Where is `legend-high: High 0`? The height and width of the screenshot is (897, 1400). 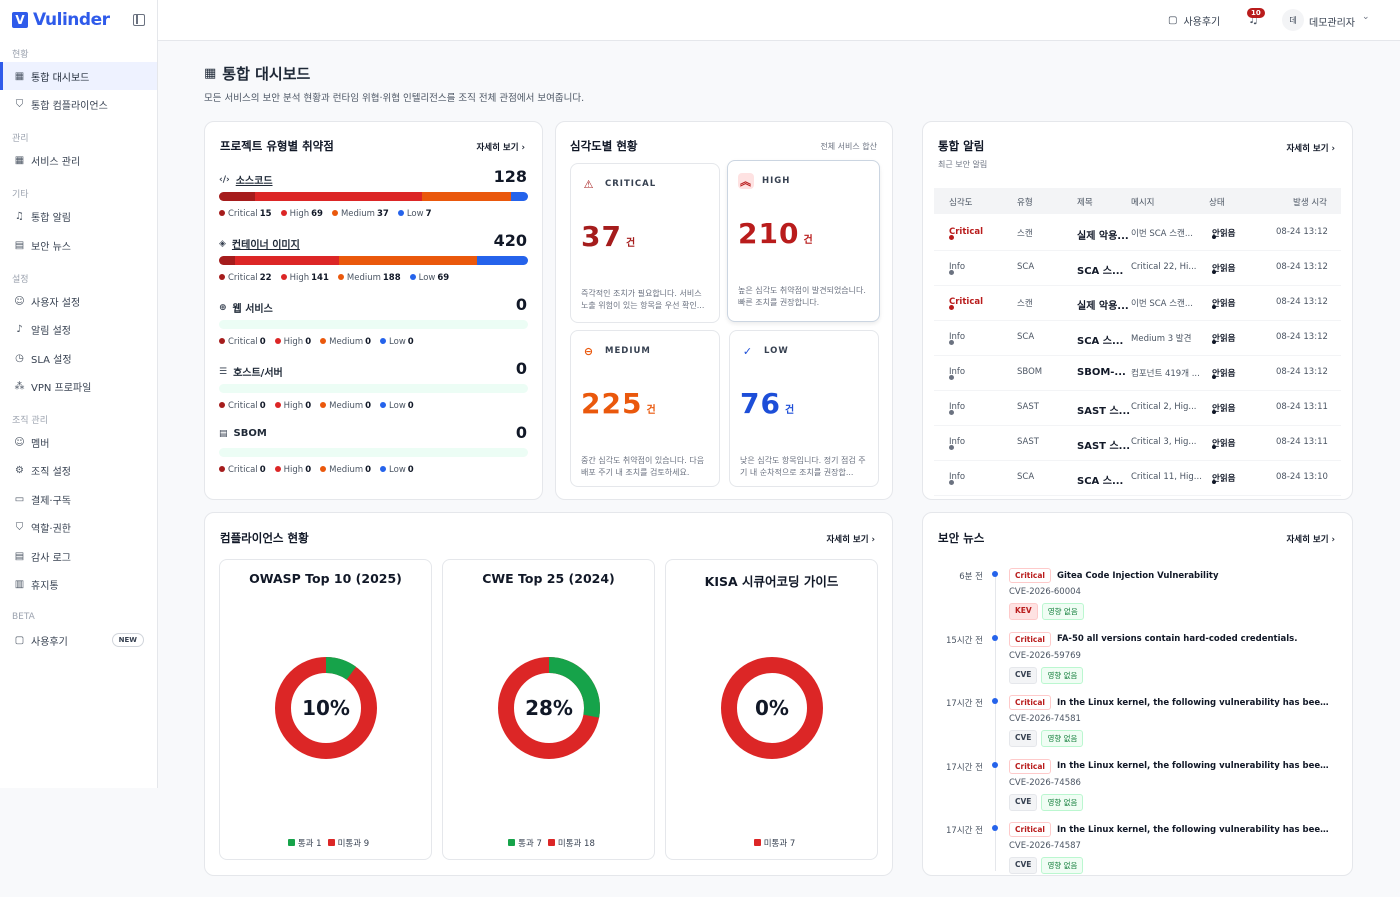
legend-high: High 0 is located at coordinates (292, 406).